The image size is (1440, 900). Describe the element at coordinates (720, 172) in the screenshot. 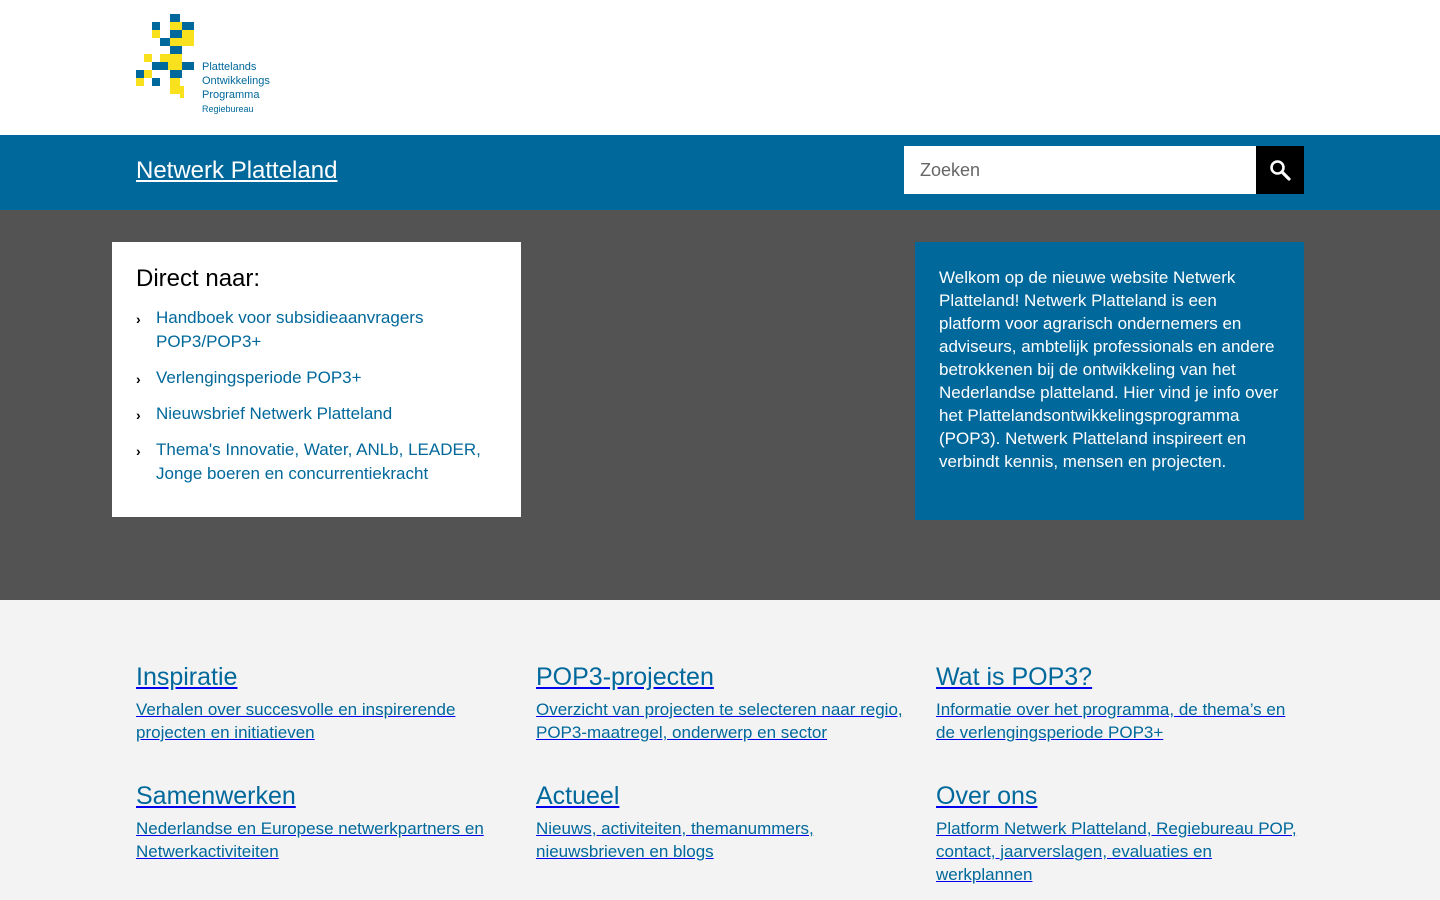

I see `main-navbar: Netwerk Platteland` at that location.